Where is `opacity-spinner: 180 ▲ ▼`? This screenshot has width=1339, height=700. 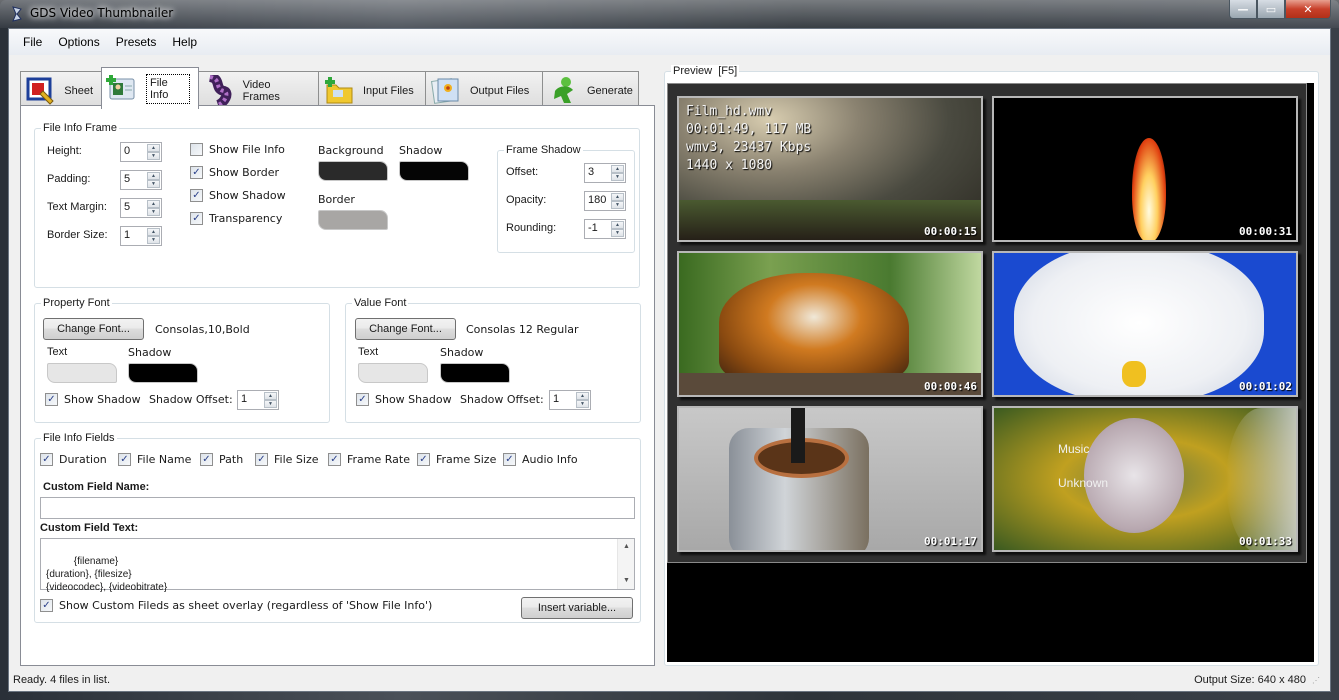 opacity-spinner: 180 ▲ ▼ is located at coordinates (605, 201).